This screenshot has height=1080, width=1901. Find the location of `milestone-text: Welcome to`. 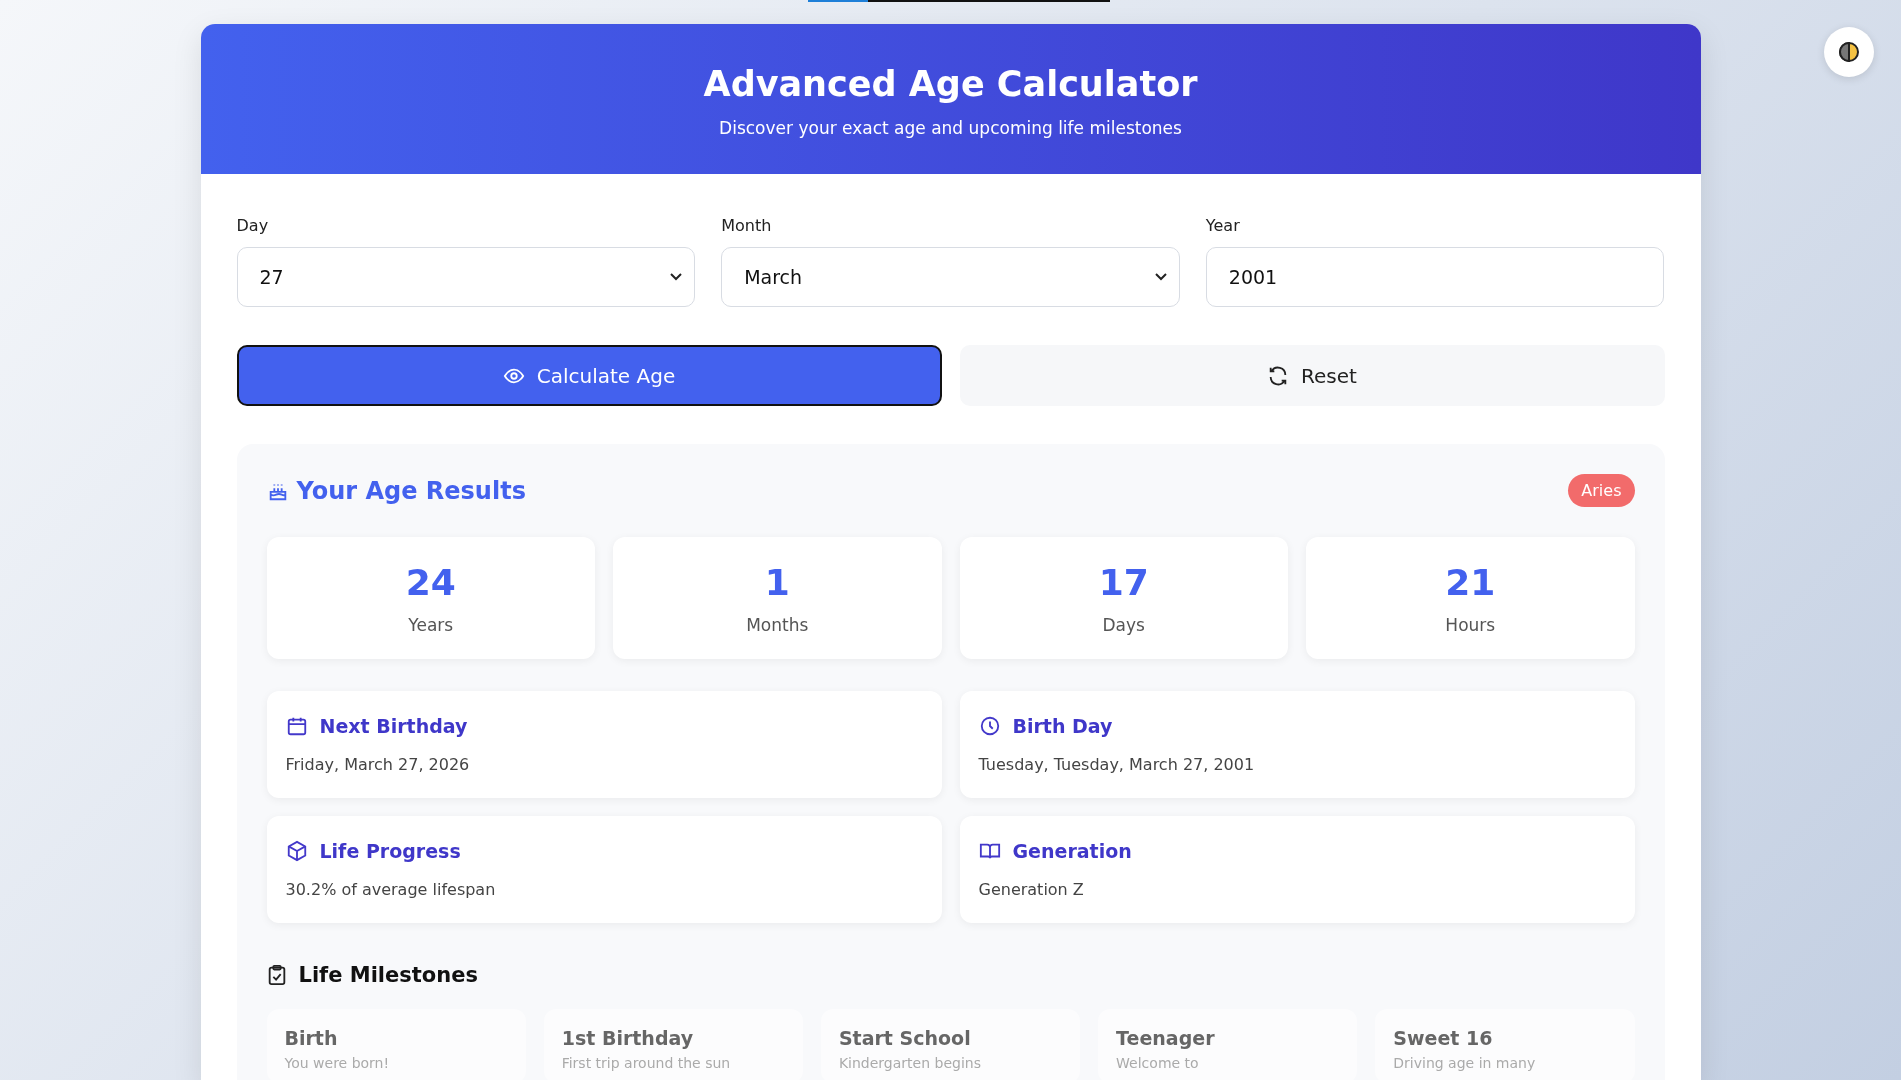

milestone-text: Welcome to is located at coordinates (1158, 1063).